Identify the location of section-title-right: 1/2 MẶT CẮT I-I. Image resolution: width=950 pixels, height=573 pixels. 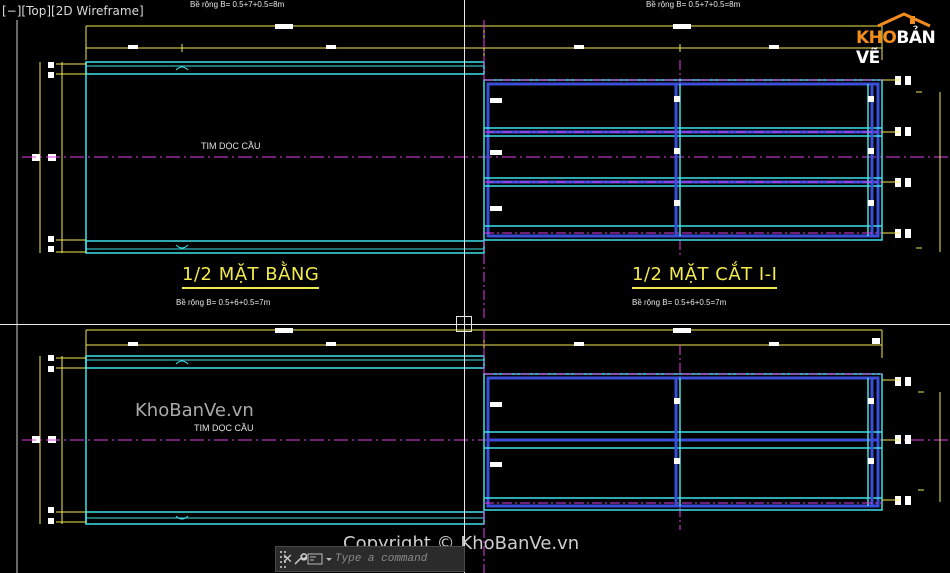
(705, 277).